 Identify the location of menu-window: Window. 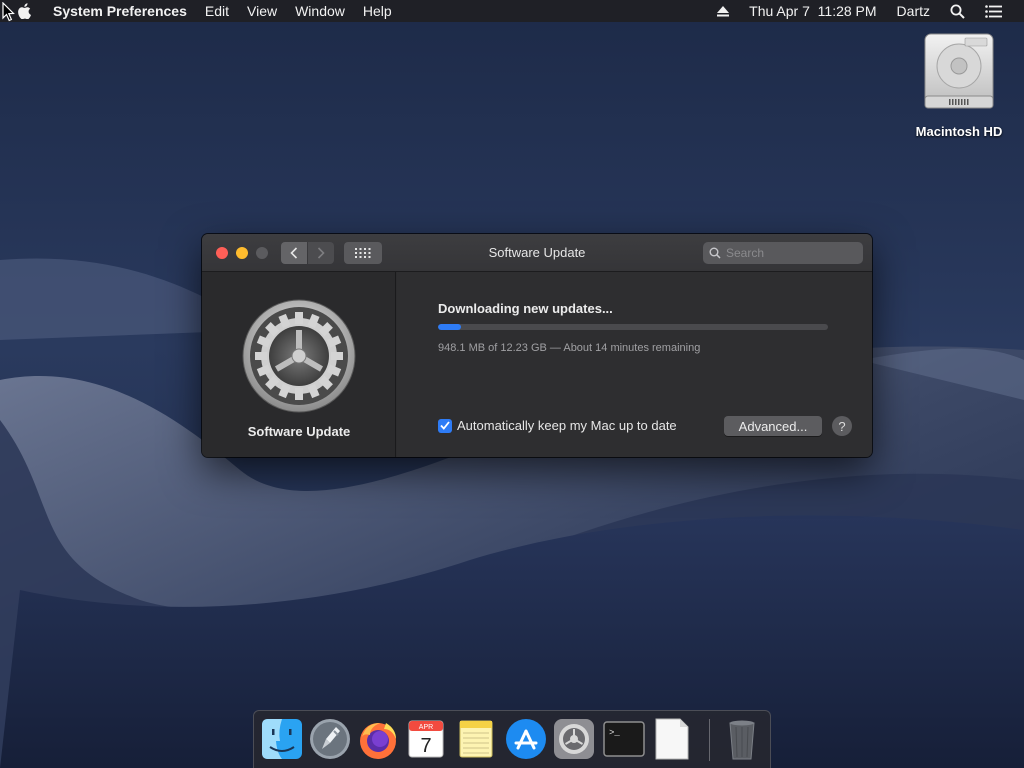
(320, 11).